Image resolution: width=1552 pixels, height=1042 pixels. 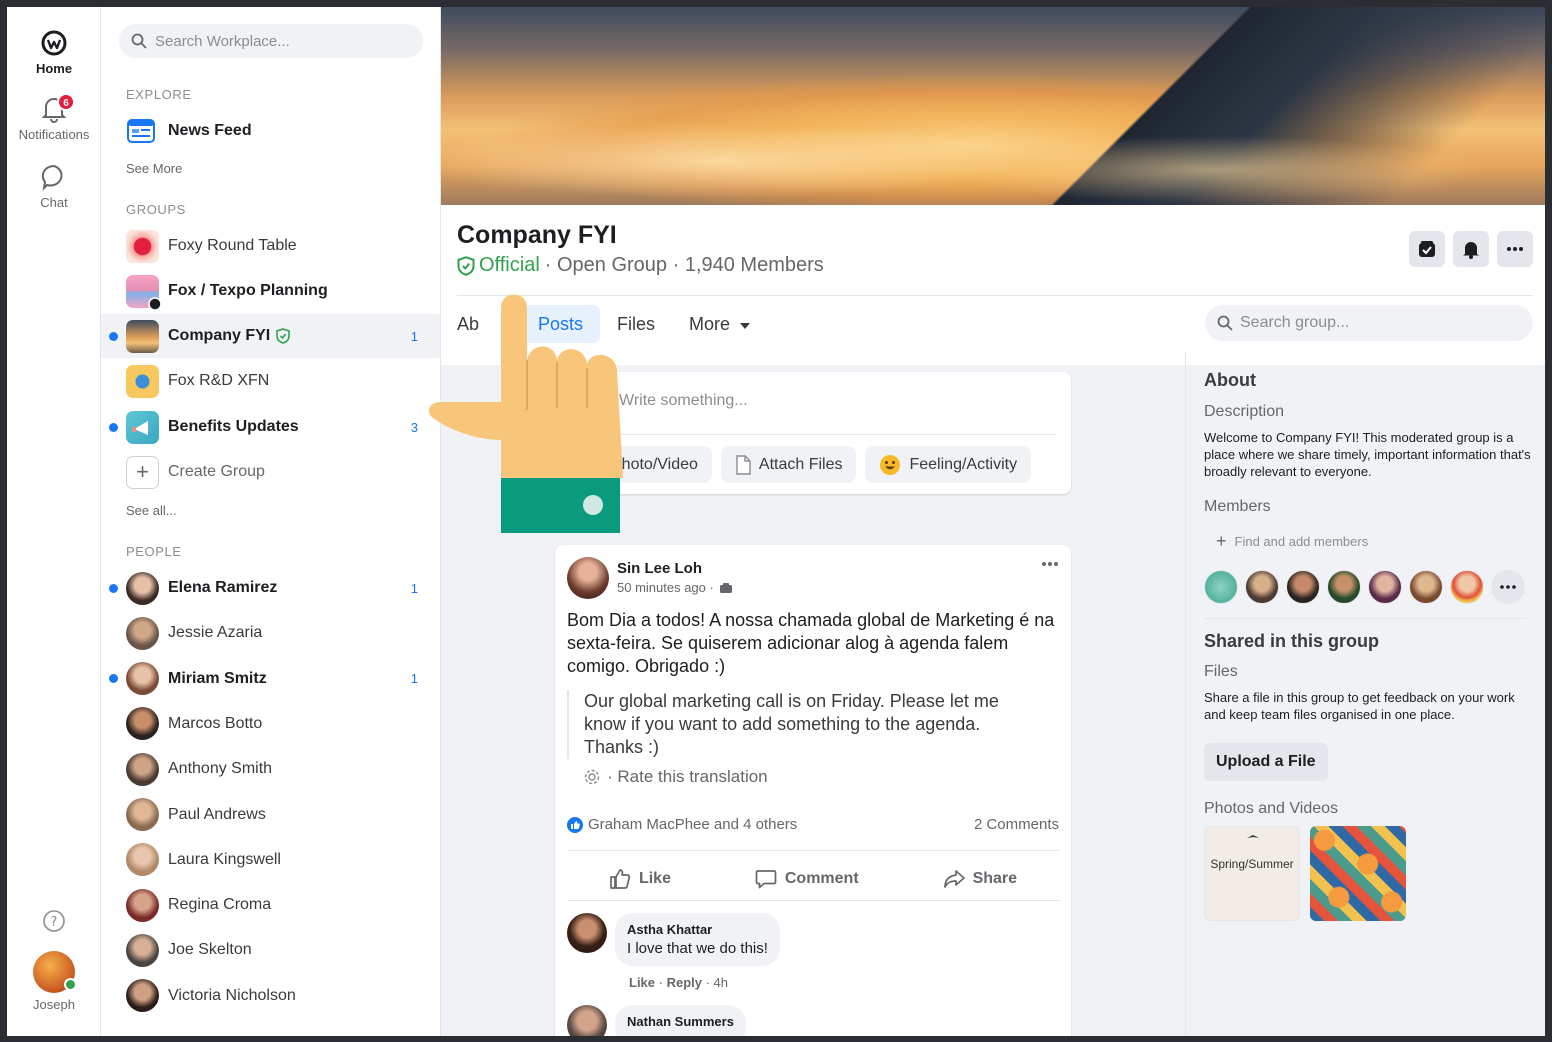 What do you see at coordinates (1252, 873) in the screenshot?
I see `photo-thumbnail: Spring/Summer` at bounding box center [1252, 873].